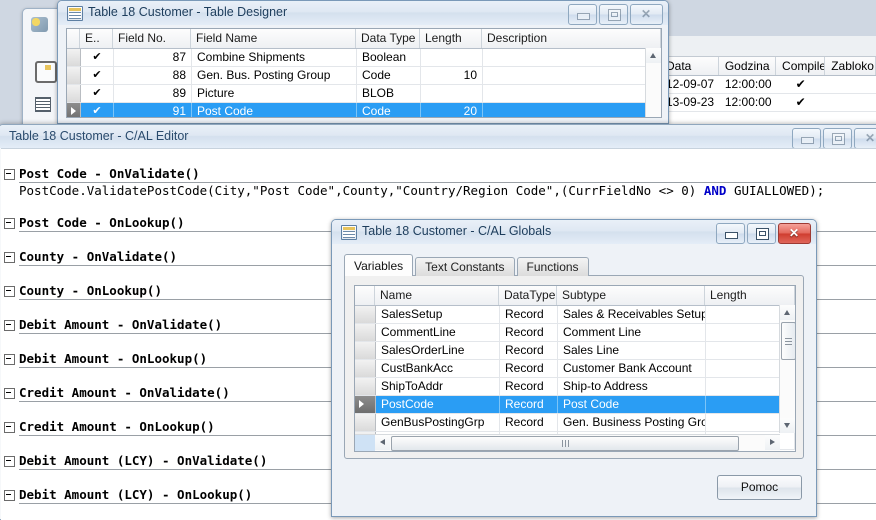  I want to click on col-field-name: Field Name, so click(273, 38).